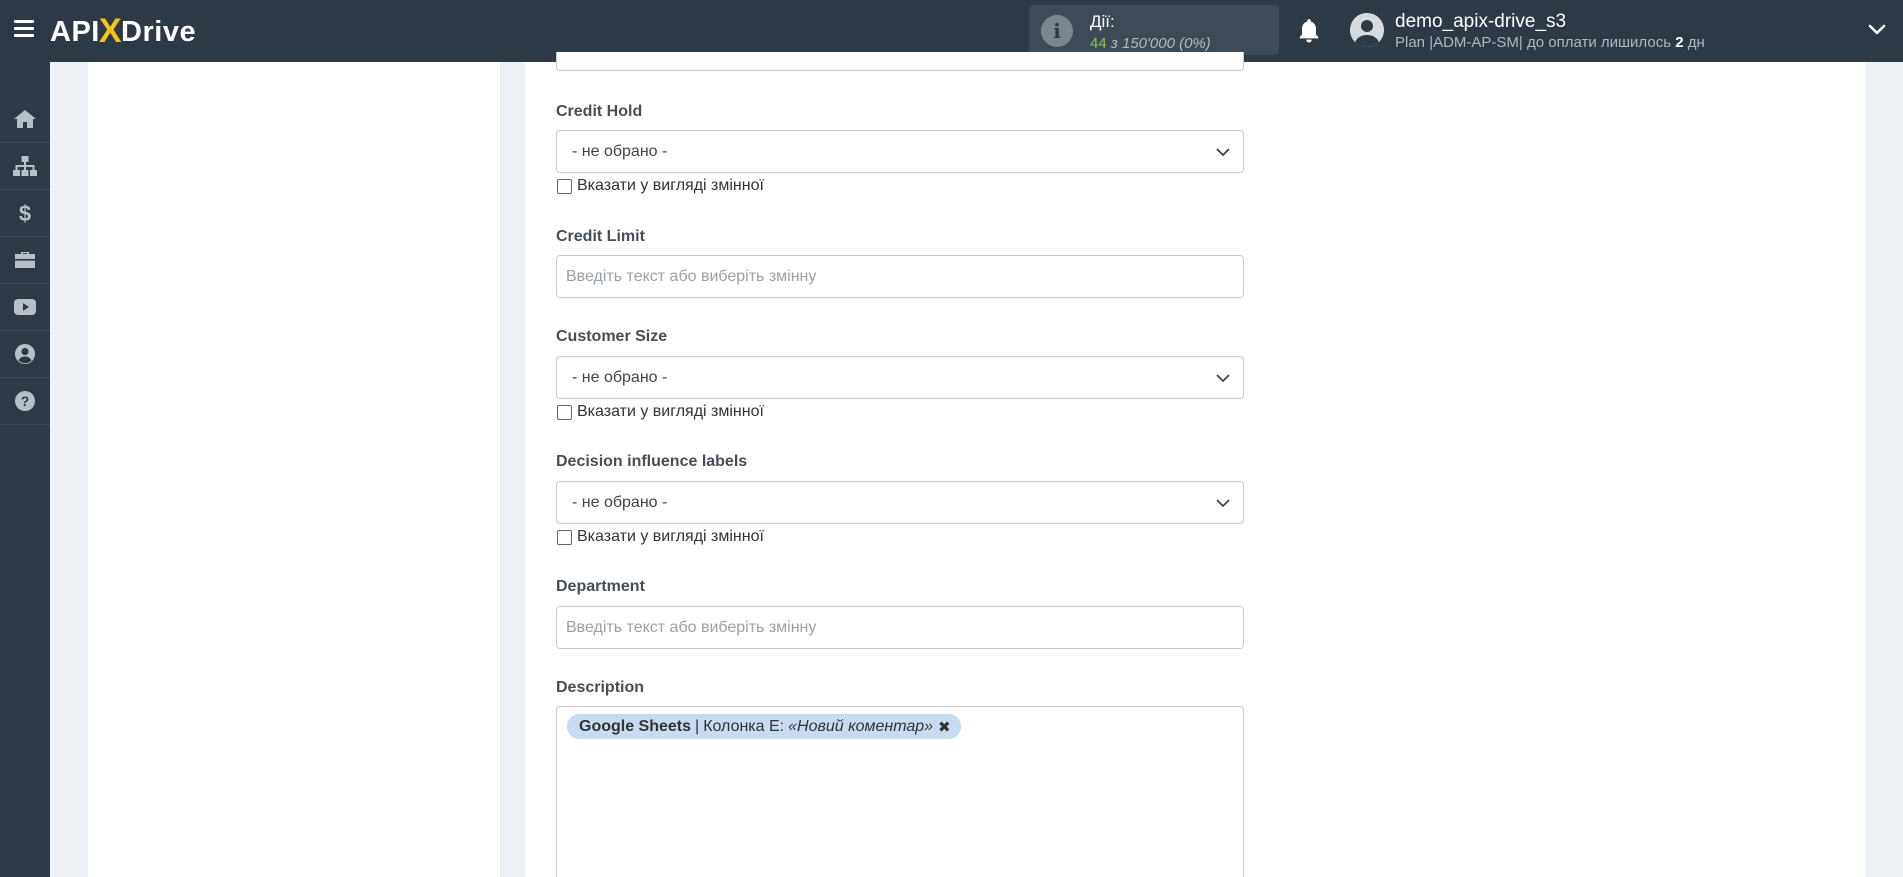 The width and height of the screenshot is (1903, 877). Describe the element at coordinates (1696, 42) in the screenshot. I see `plan-unit: дн` at that location.